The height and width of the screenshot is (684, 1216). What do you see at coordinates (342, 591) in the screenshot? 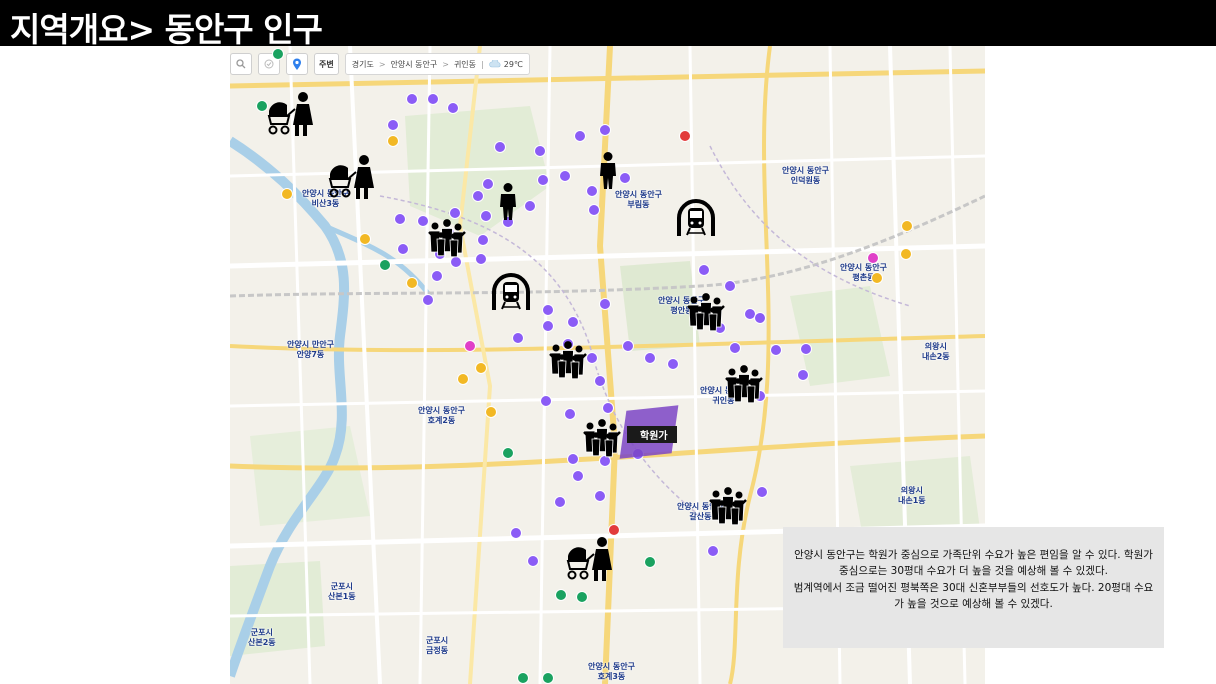
I see `district-label-sanbon1: 군포시 산본1동` at bounding box center [342, 591].